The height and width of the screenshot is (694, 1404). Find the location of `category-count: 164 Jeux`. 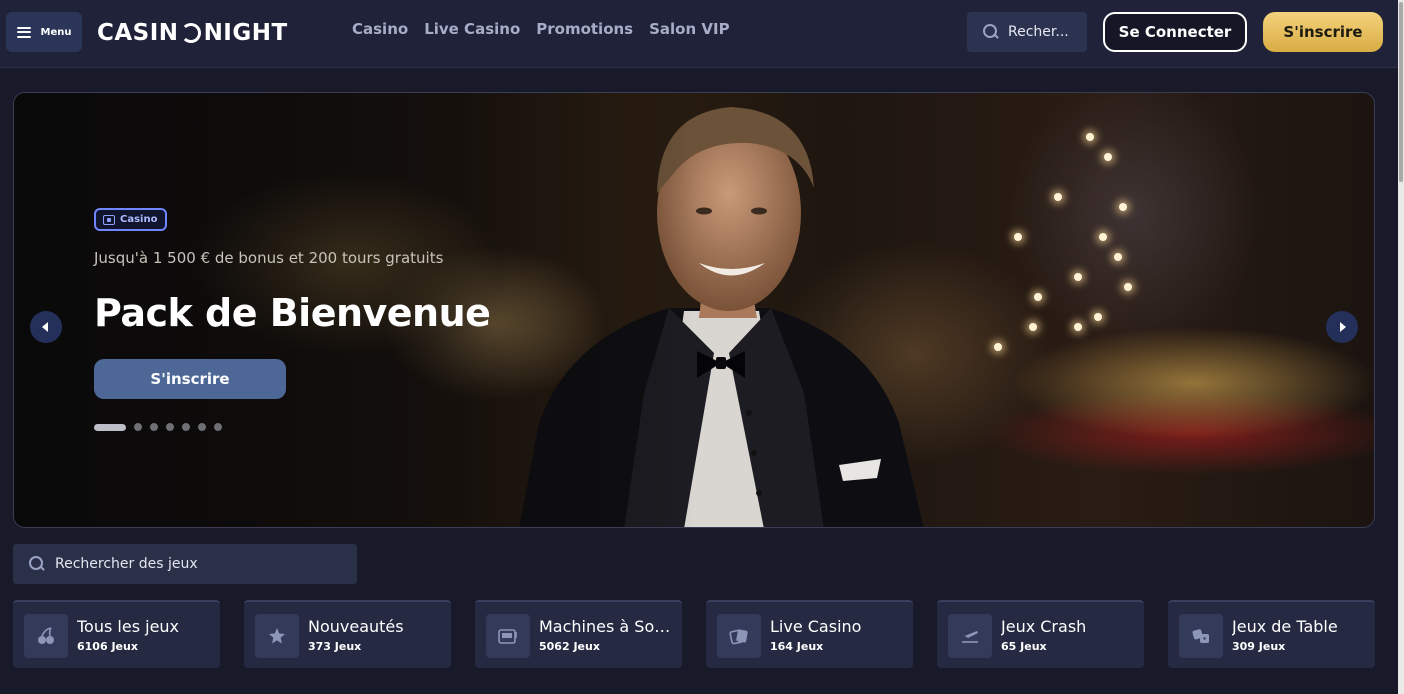

category-count: 164 Jeux is located at coordinates (797, 646).